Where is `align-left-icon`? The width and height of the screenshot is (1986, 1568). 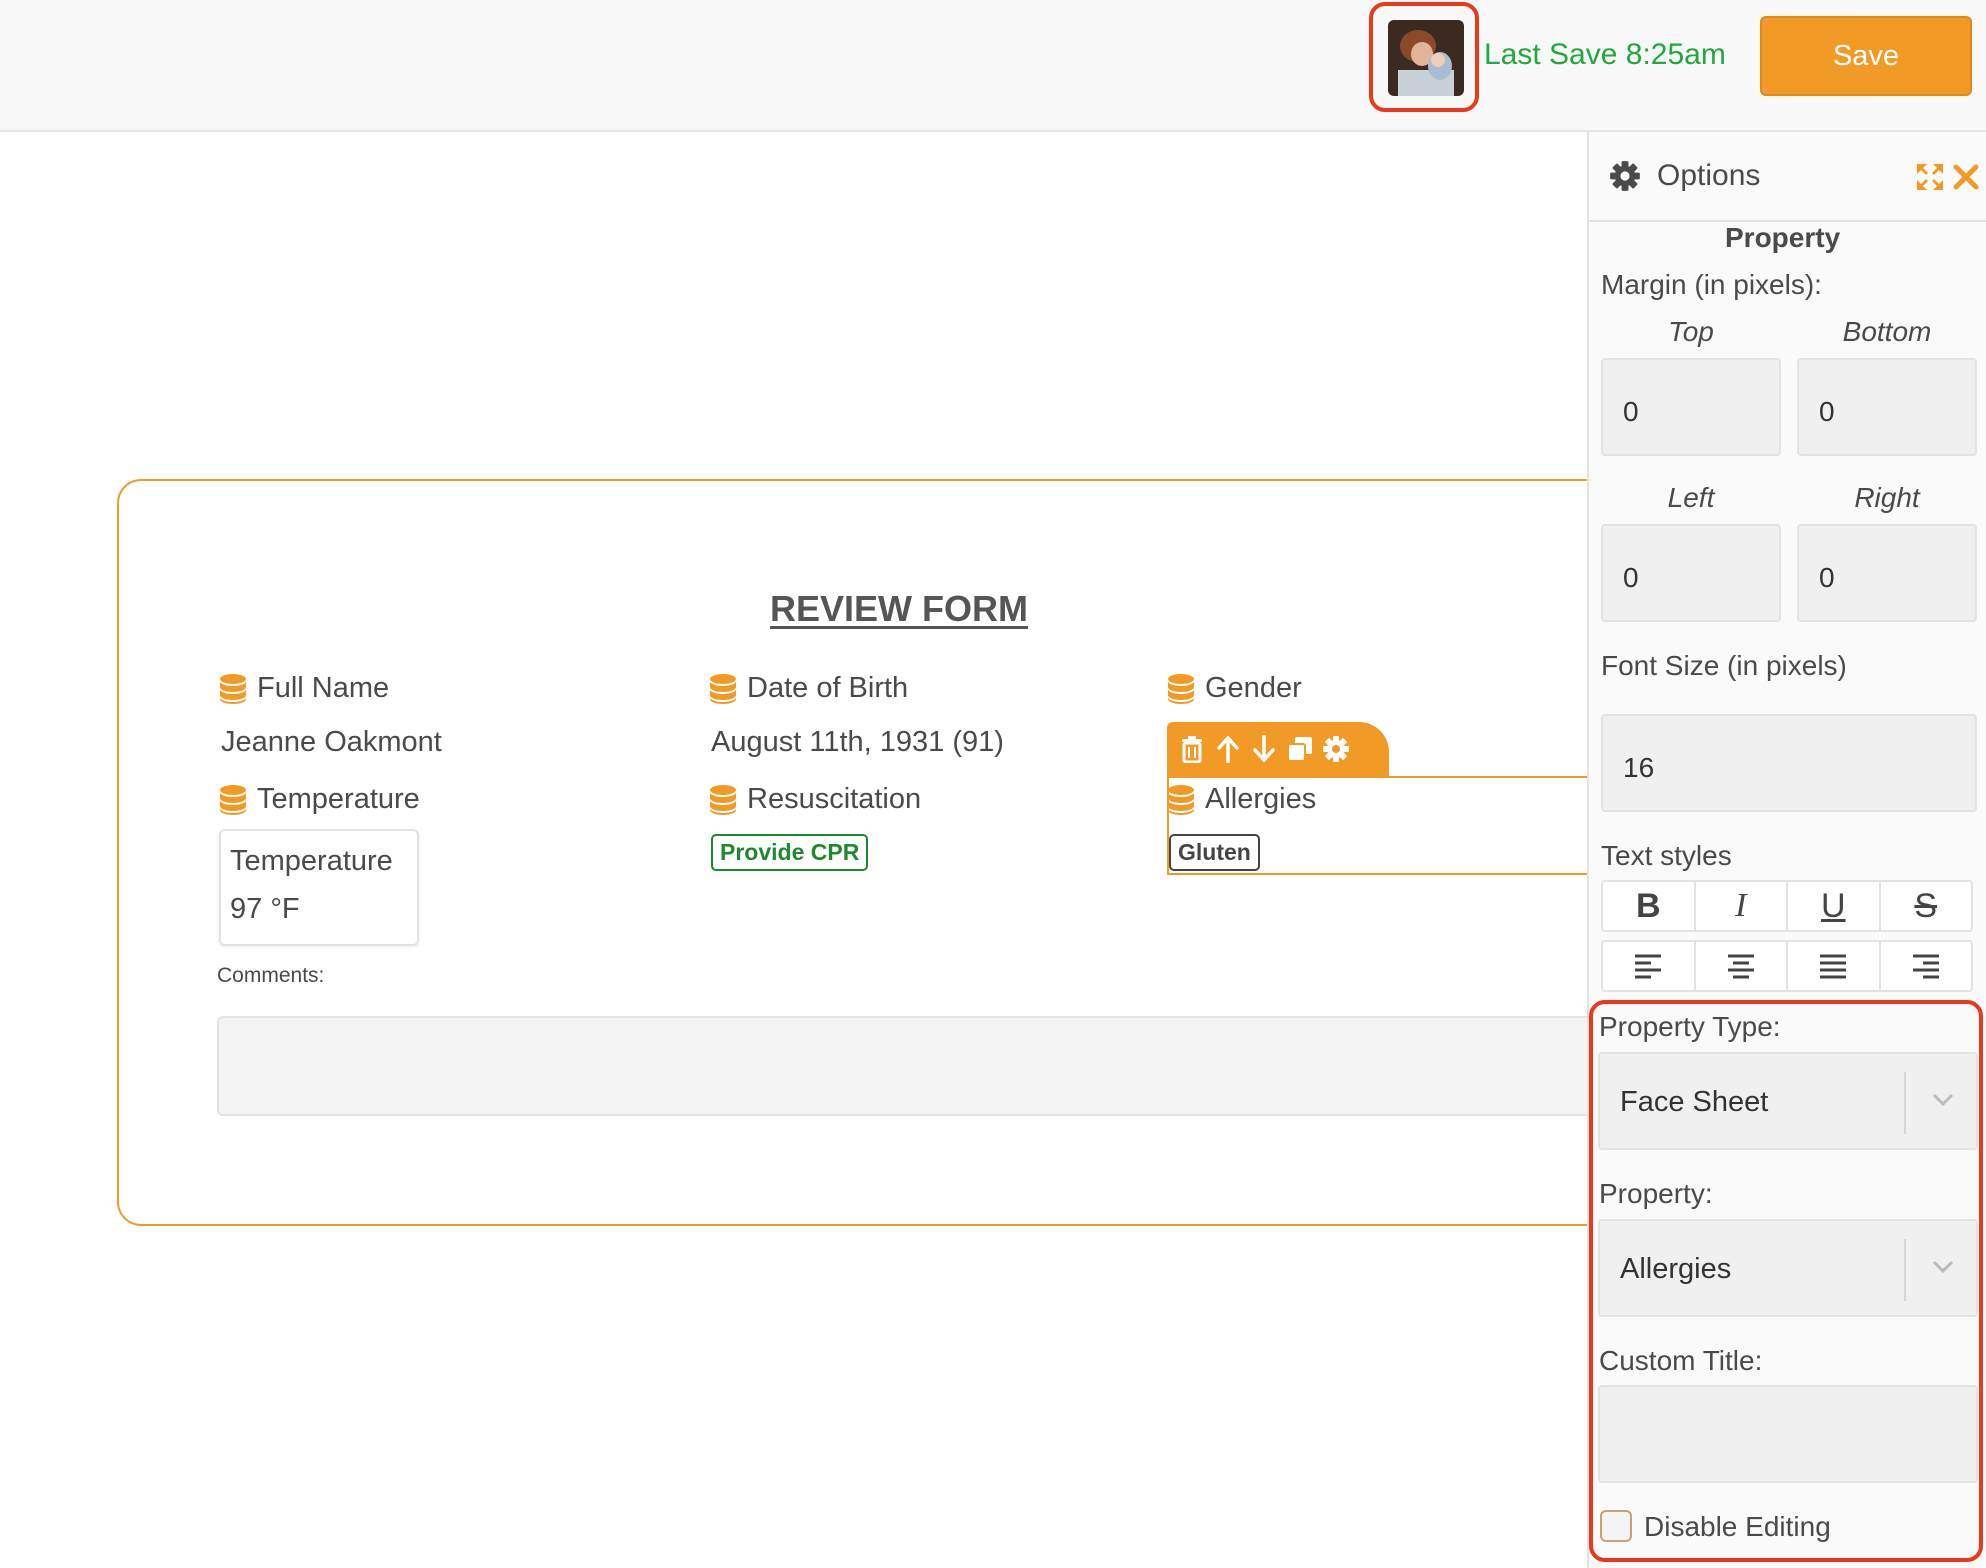
align-left-icon is located at coordinates (1648, 966).